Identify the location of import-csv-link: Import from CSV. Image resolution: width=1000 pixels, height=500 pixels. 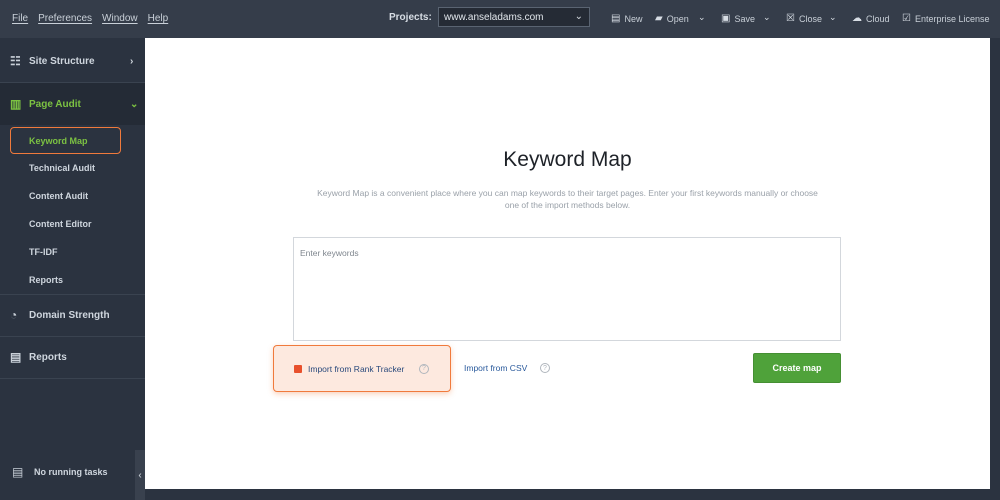
(495, 368).